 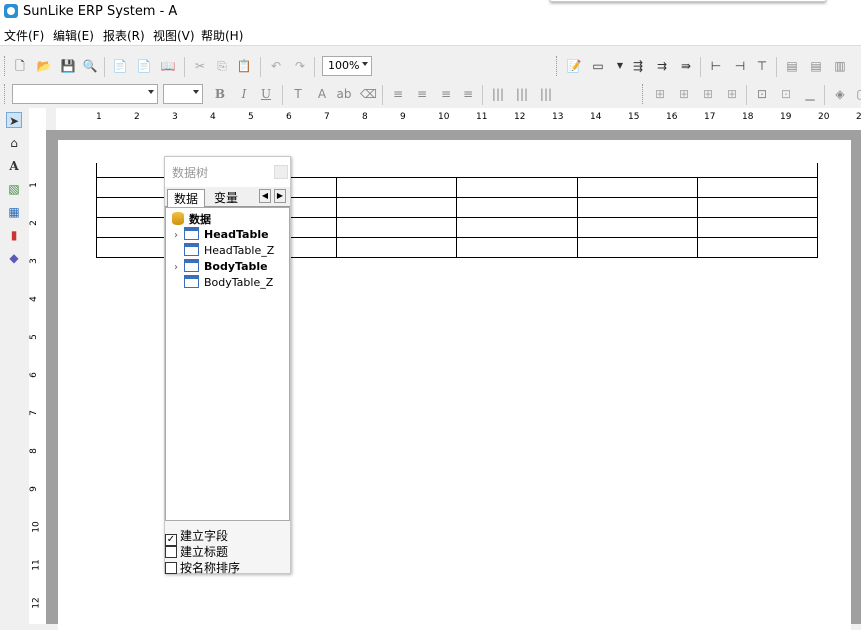 What do you see at coordinates (44, 66) in the screenshot?
I see `open-folder-icon: 📂` at bounding box center [44, 66].